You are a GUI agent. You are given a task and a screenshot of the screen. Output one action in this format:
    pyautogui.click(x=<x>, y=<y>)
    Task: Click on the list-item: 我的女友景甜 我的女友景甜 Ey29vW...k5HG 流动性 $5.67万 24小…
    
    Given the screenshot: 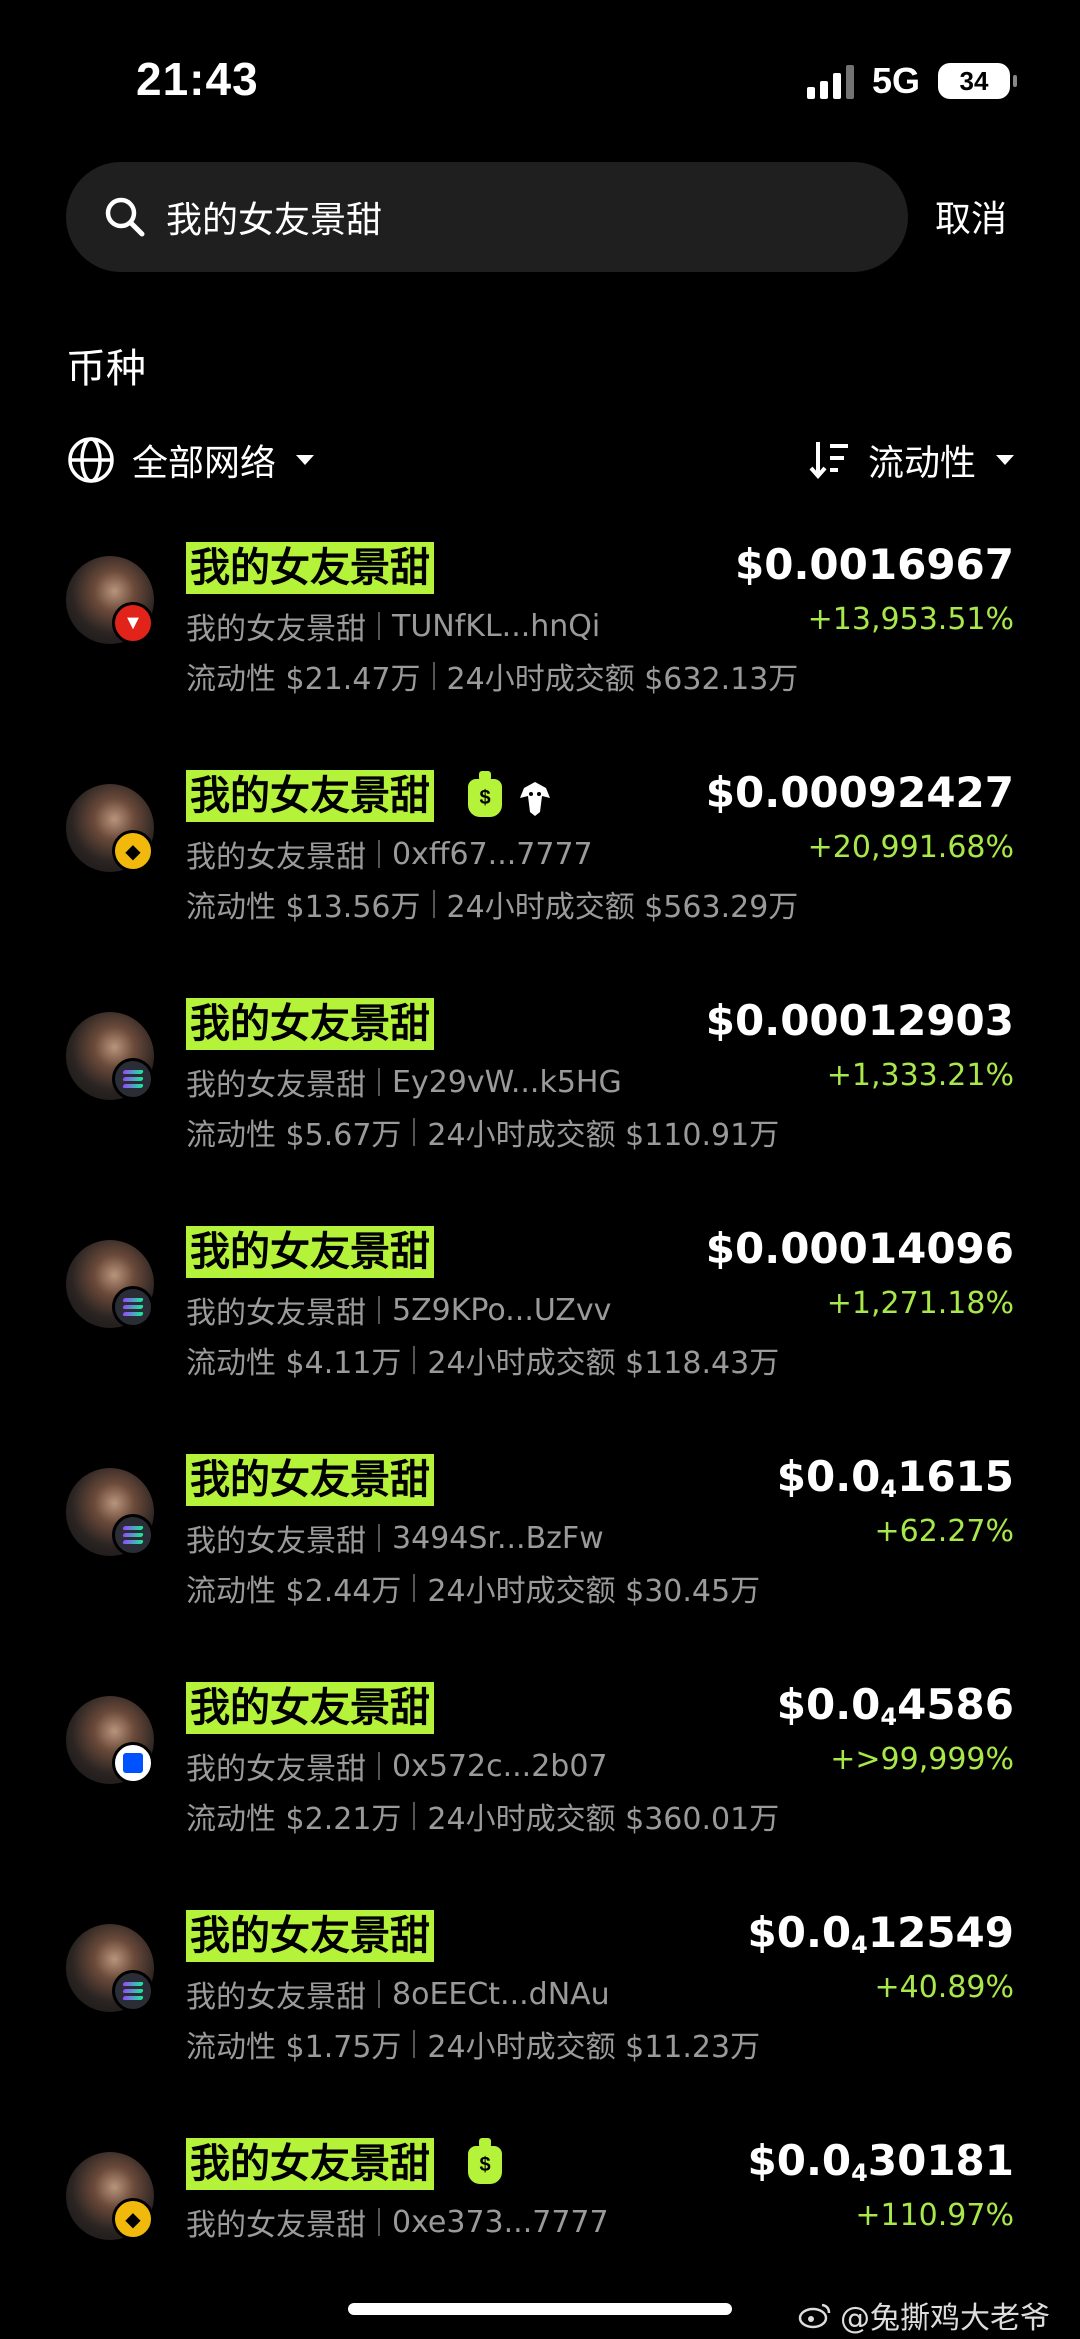 What is the action you would take?
    pyautogui.click(x=540, y=1110)
    